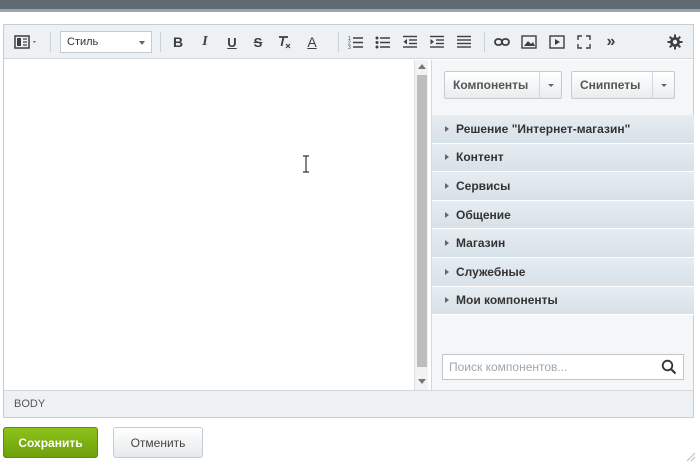 The image size is (700, 468). I want to click on fullscreen-button, so click(584, 42).